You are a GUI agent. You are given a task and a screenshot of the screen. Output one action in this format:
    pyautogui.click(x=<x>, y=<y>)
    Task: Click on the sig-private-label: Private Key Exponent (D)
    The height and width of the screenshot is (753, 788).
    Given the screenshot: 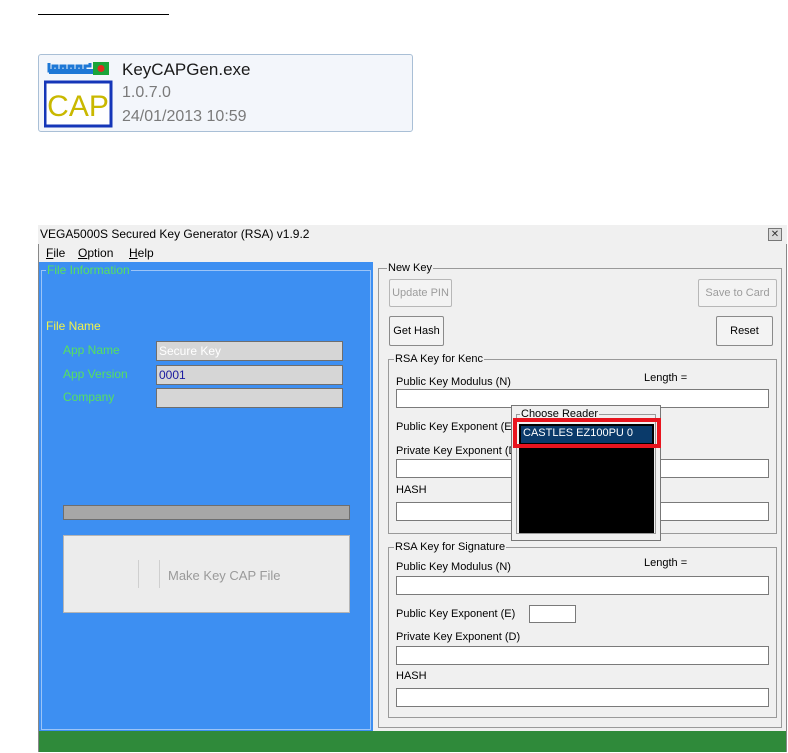 What is the action you would take?
    pyautogui.click(x=458, y=637)
    